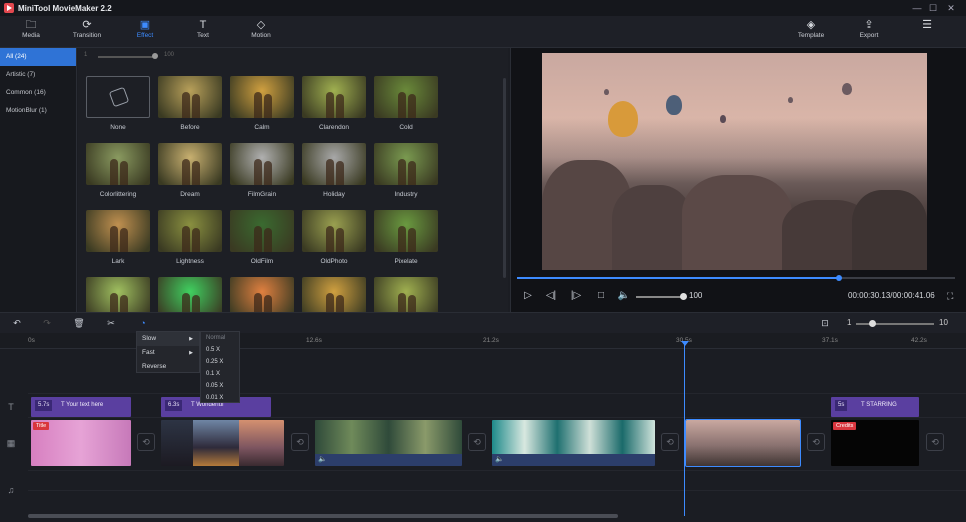 This screenshot has height=522, width=966. I want to click on effect-intensity-slider: 1 100, so click(134, 57).